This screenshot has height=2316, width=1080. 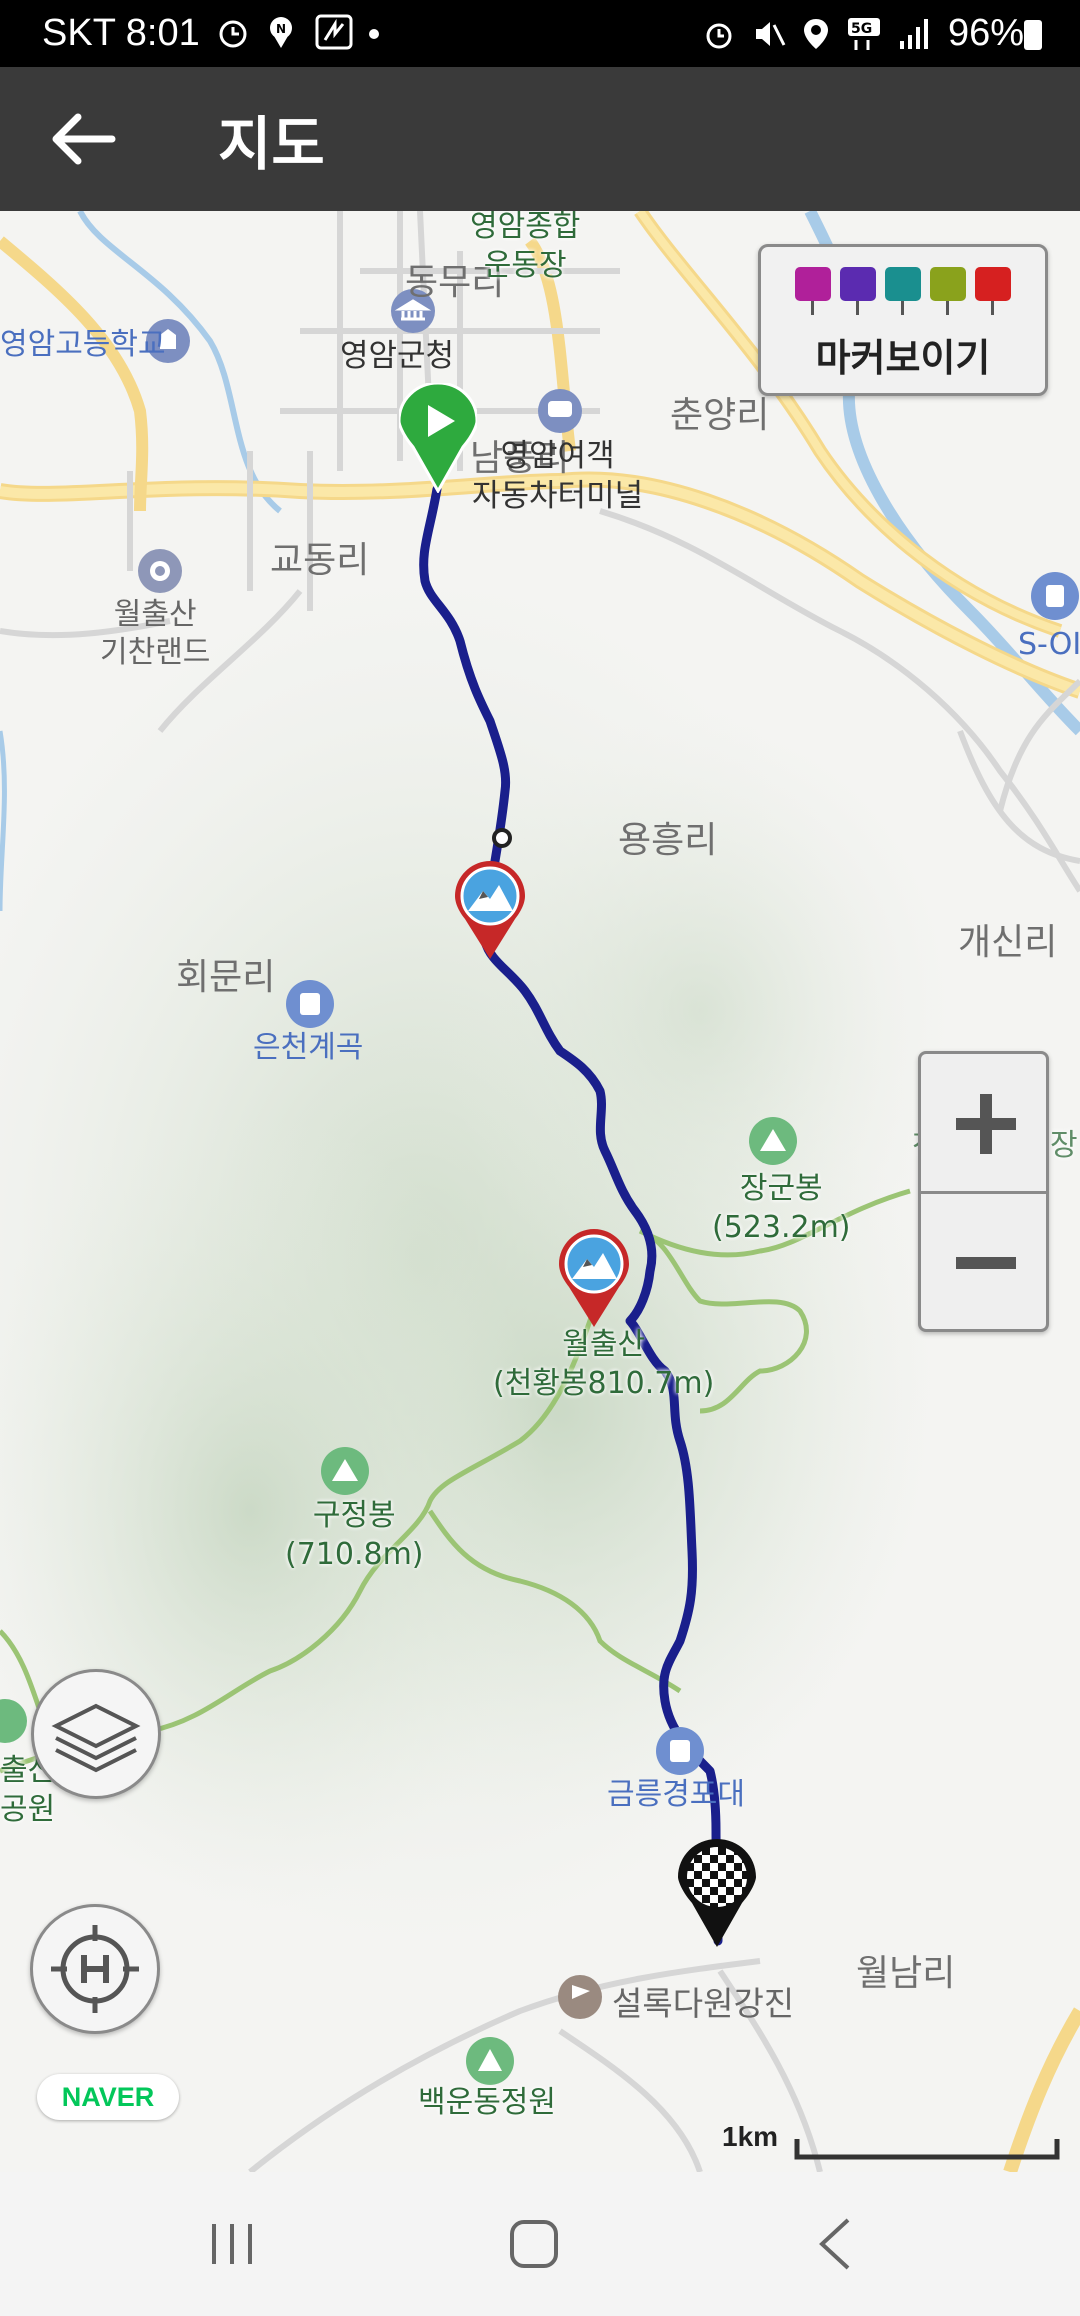 I want to click on start-marker-icon, so click(x=438, y=438).